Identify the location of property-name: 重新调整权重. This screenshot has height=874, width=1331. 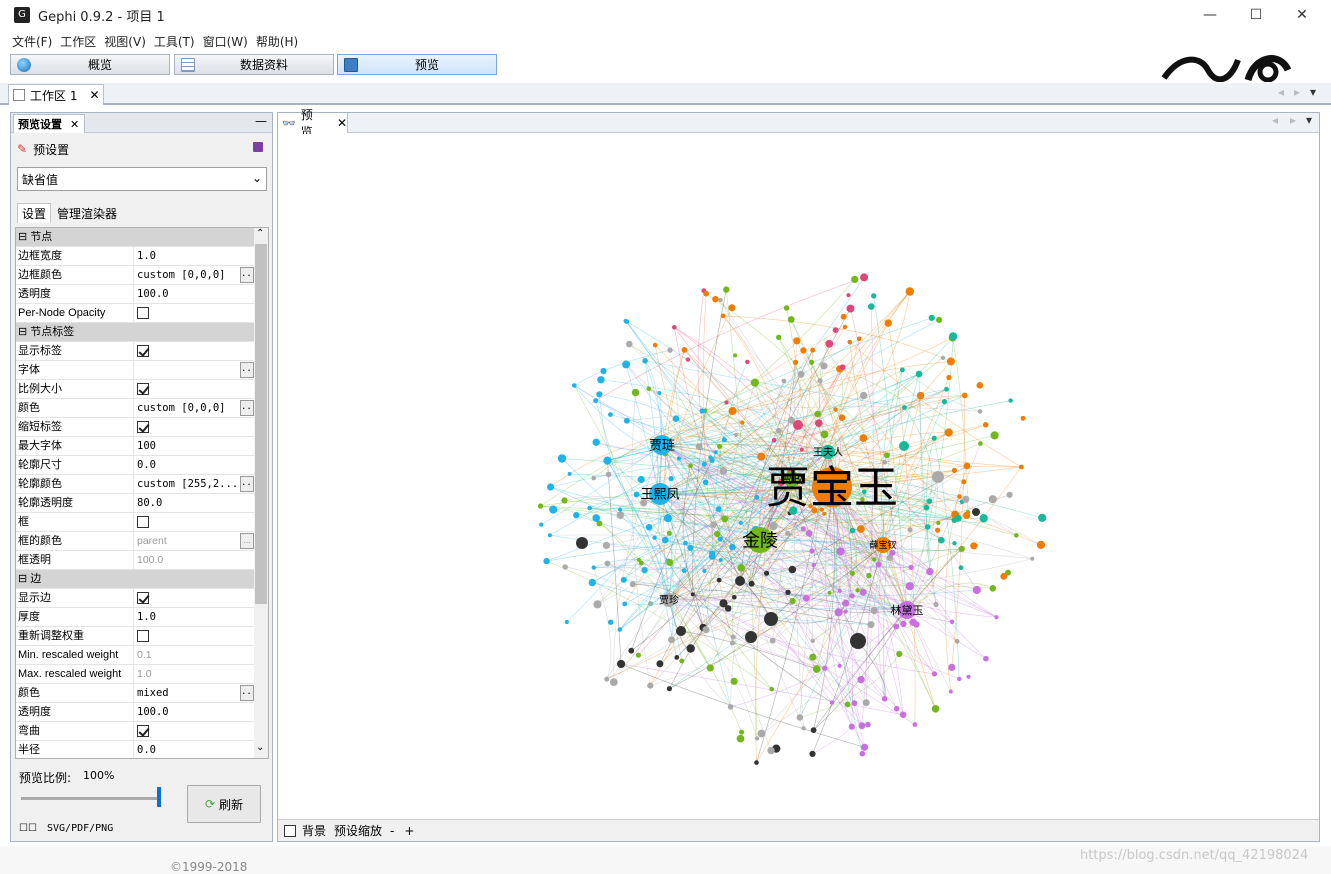
(75, 636).